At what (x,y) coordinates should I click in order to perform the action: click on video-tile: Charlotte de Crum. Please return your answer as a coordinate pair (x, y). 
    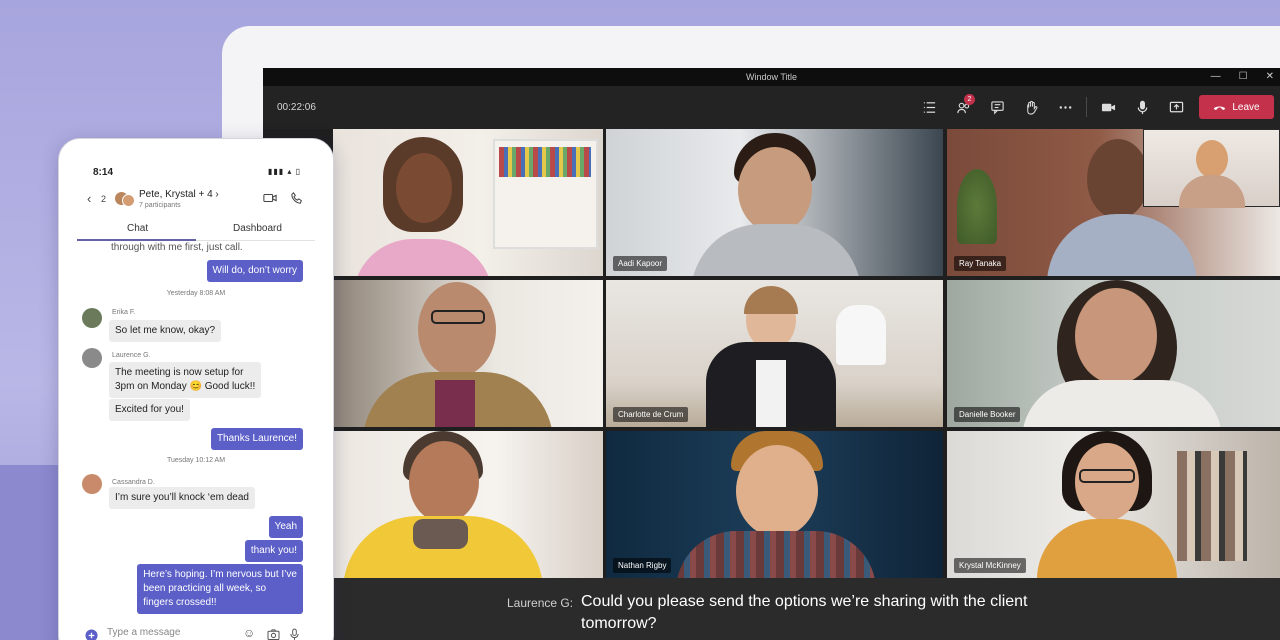
    Looking at the image, I should click on (774, 353).